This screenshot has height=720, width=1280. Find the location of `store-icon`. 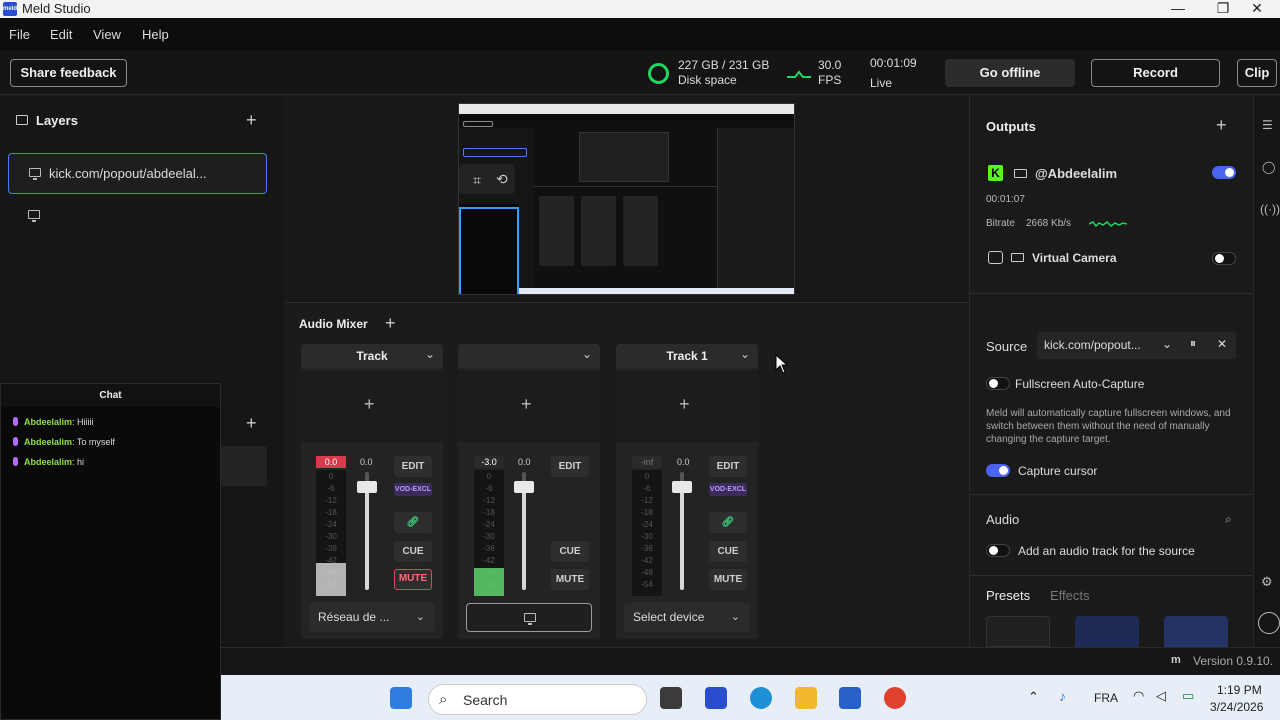

store-icon is located at coordinates (850, 698).